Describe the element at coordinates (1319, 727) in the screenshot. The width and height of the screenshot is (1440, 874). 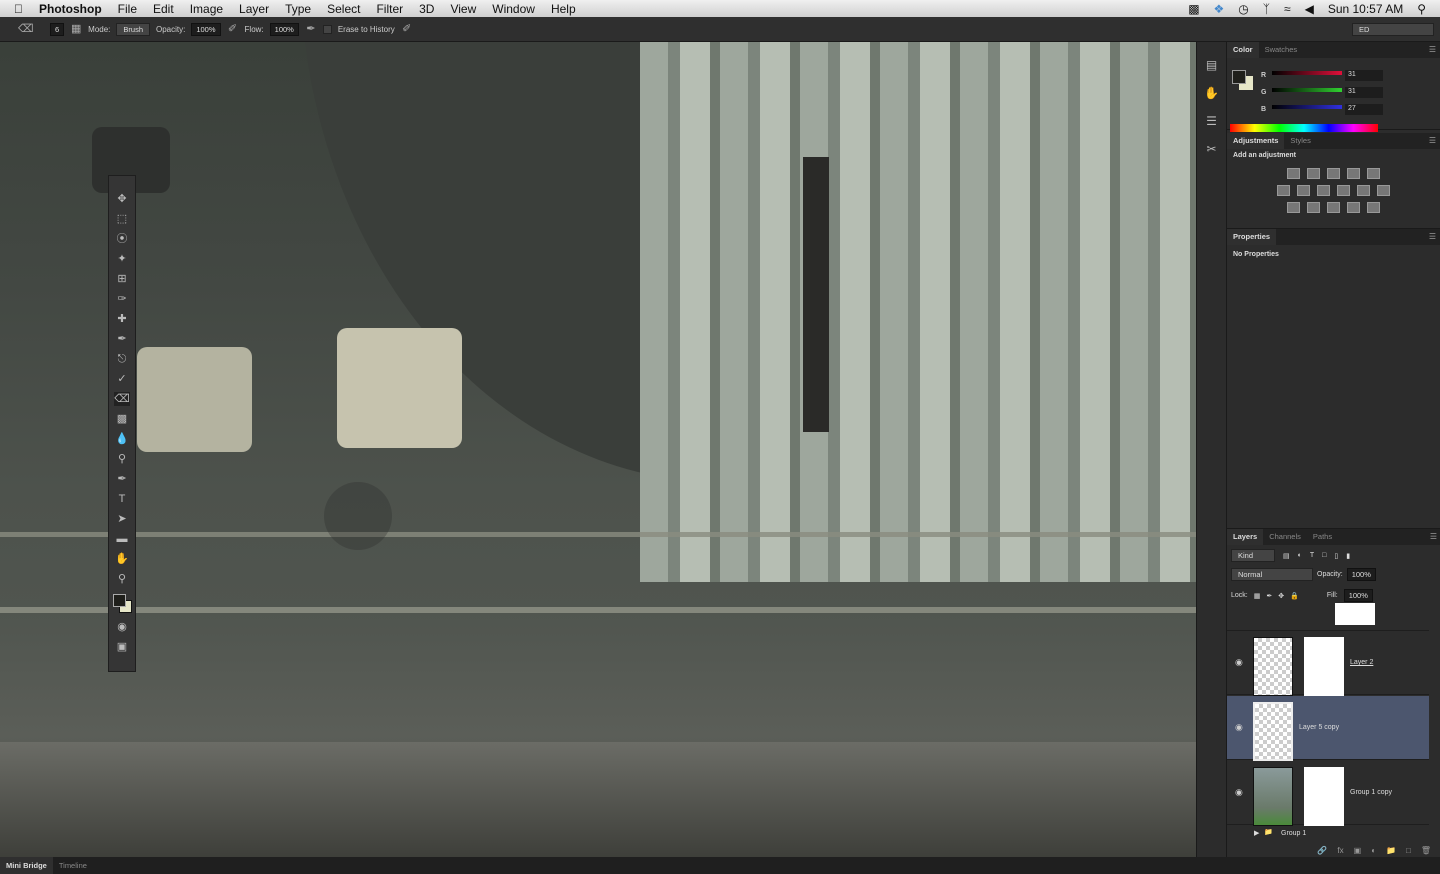
I see `layer-name: Layer 5 copy` at that location.